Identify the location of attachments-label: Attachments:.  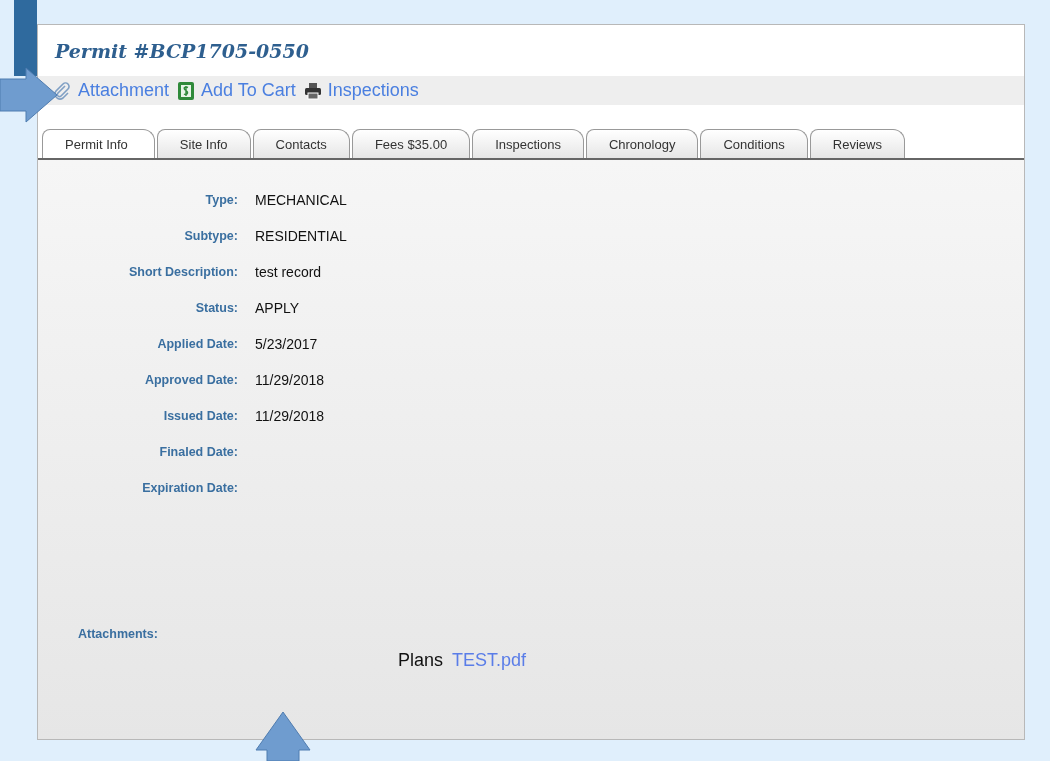
(118, 634).